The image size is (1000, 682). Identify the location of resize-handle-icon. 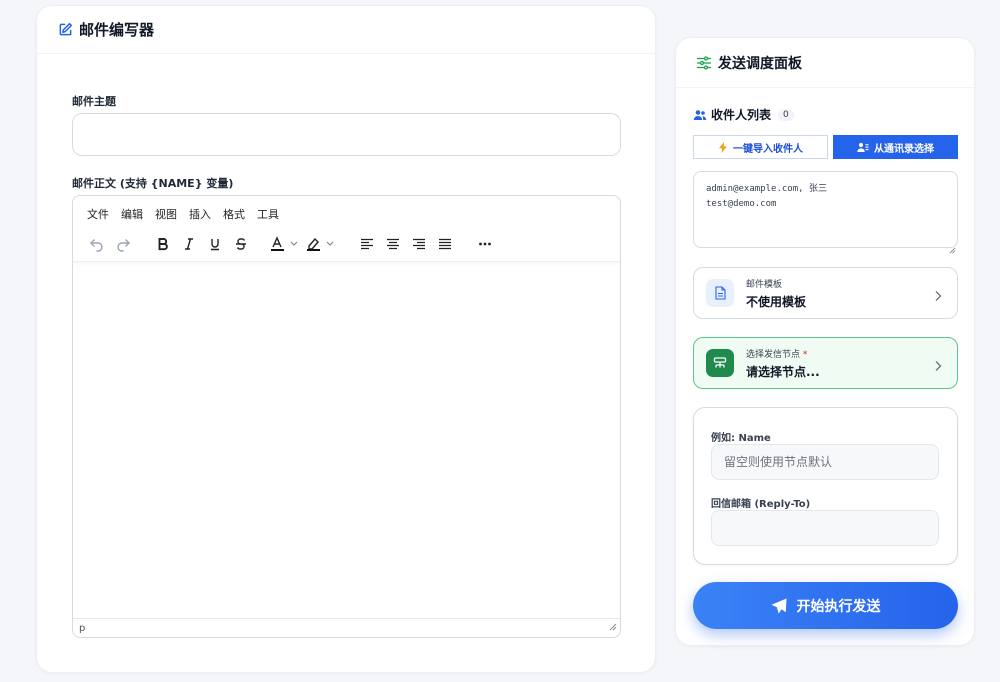
(613, 628).